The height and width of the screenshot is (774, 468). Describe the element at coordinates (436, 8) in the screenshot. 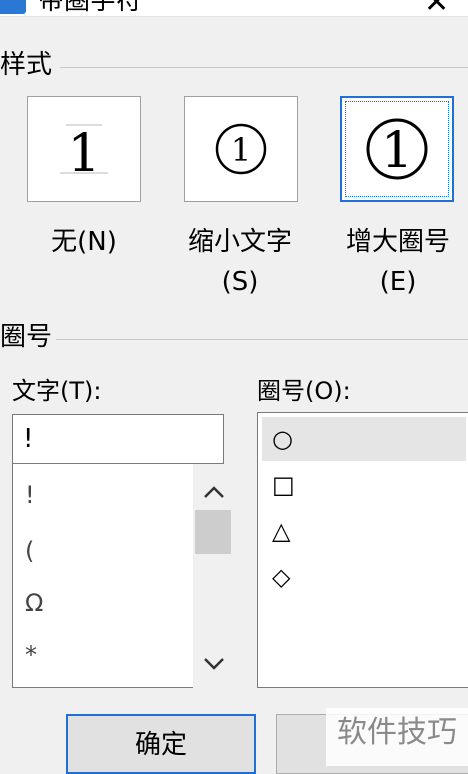

I see `close-icon: ✕` at that location.